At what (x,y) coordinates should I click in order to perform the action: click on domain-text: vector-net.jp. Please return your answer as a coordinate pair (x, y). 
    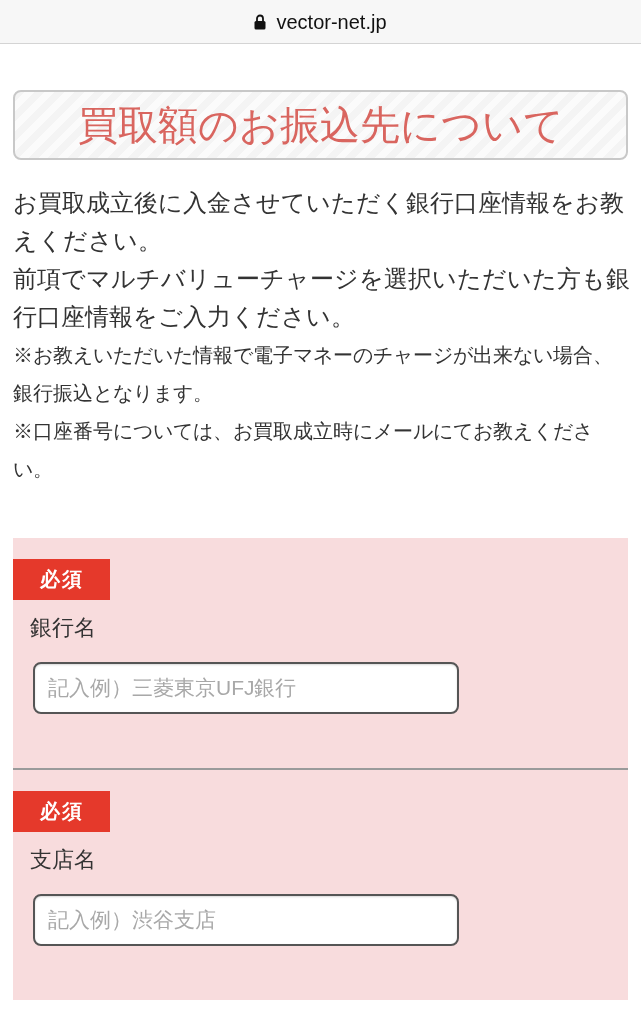
    Looking at the image, I should click on (331, 21).